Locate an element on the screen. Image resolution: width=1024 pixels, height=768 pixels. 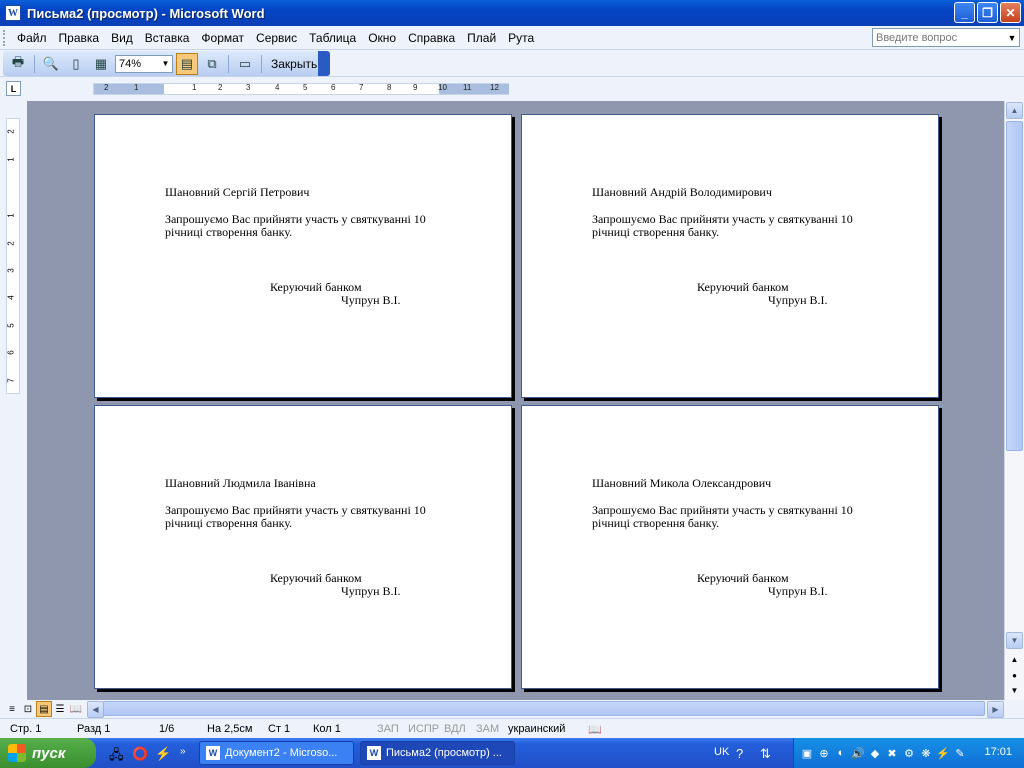
sign-name: Чупрун В.І. is located at coordinates (798, 591).